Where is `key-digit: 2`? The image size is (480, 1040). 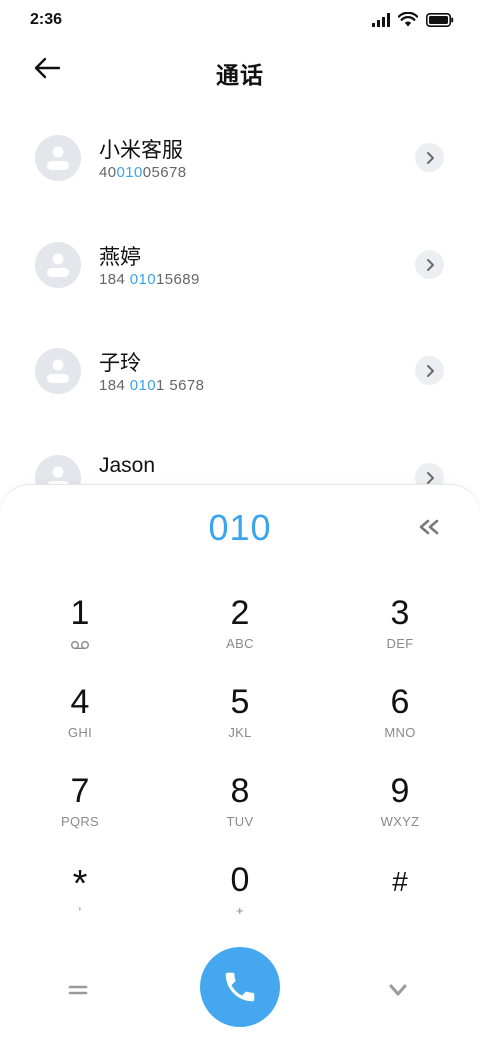
key-digit: 2 is located at coordinates (240, 613).